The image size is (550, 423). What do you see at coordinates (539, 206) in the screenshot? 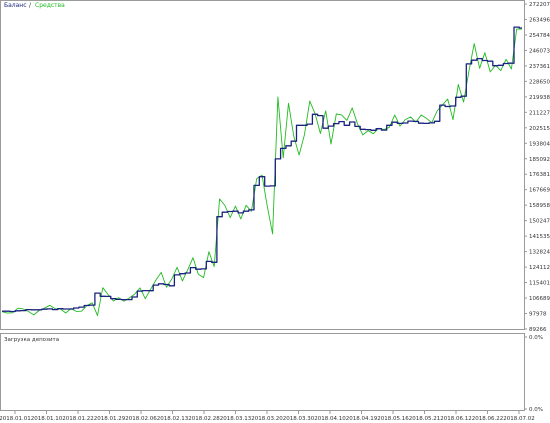
I see `y-tick-label: 158958` at bounding box center [539, 206].